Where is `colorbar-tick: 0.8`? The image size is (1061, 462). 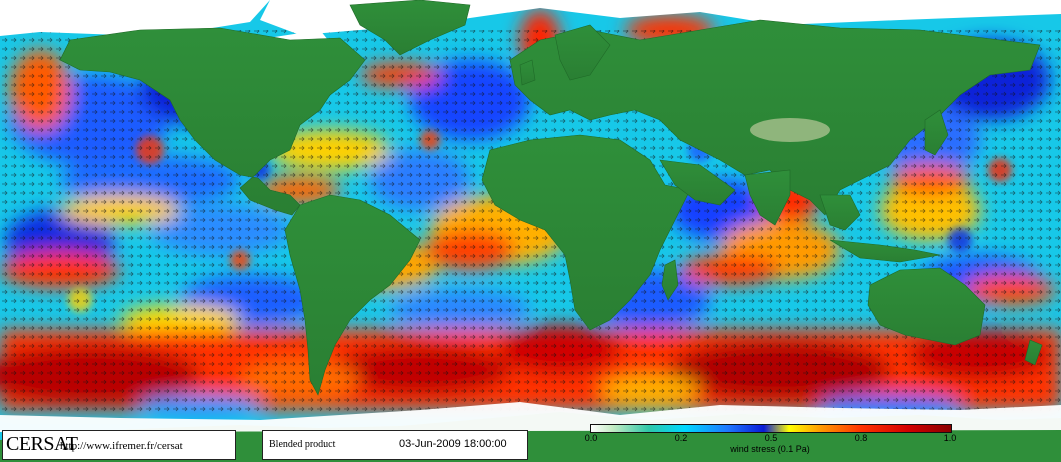
colorbar-tick: 0.8 is located at coordinates (861, 438).